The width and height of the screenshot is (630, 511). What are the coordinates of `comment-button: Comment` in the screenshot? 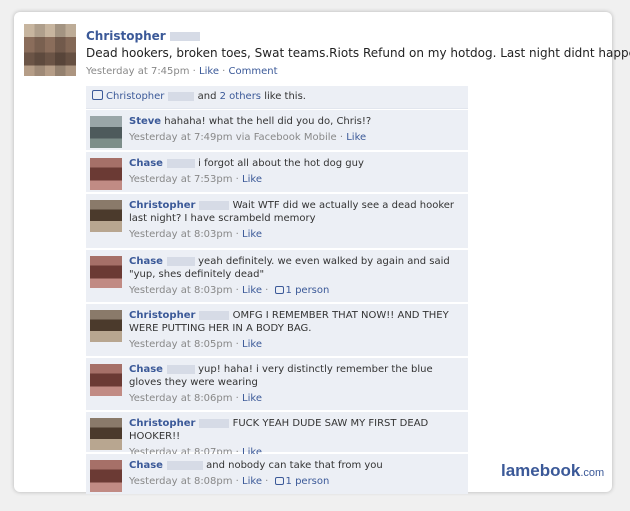 It's located at (253, 71).